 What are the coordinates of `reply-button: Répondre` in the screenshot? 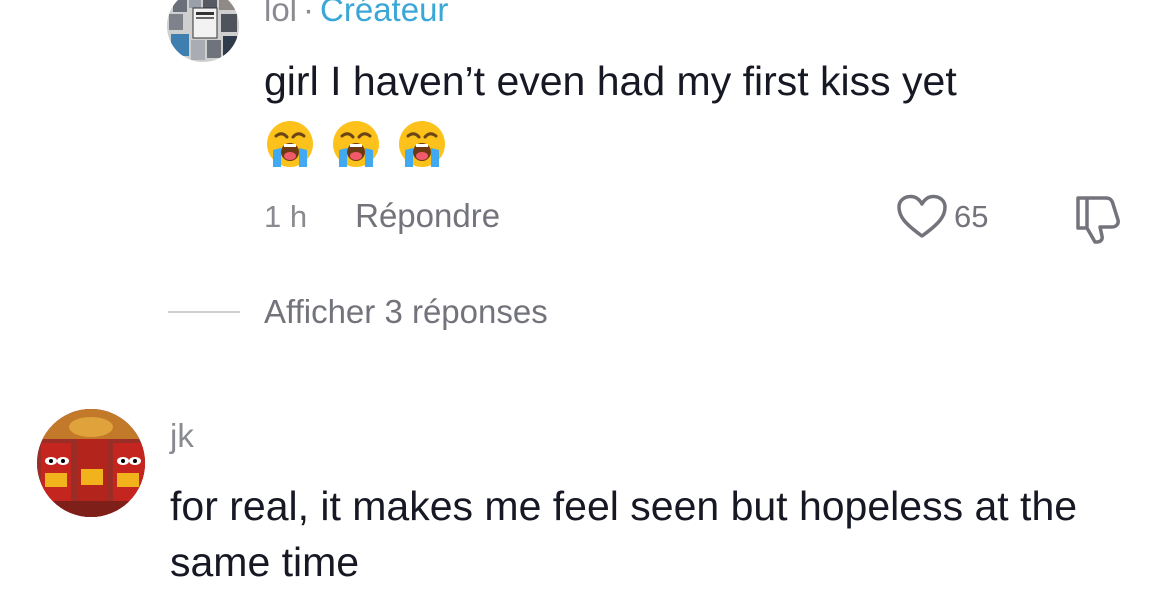 It's located at (427, 215).